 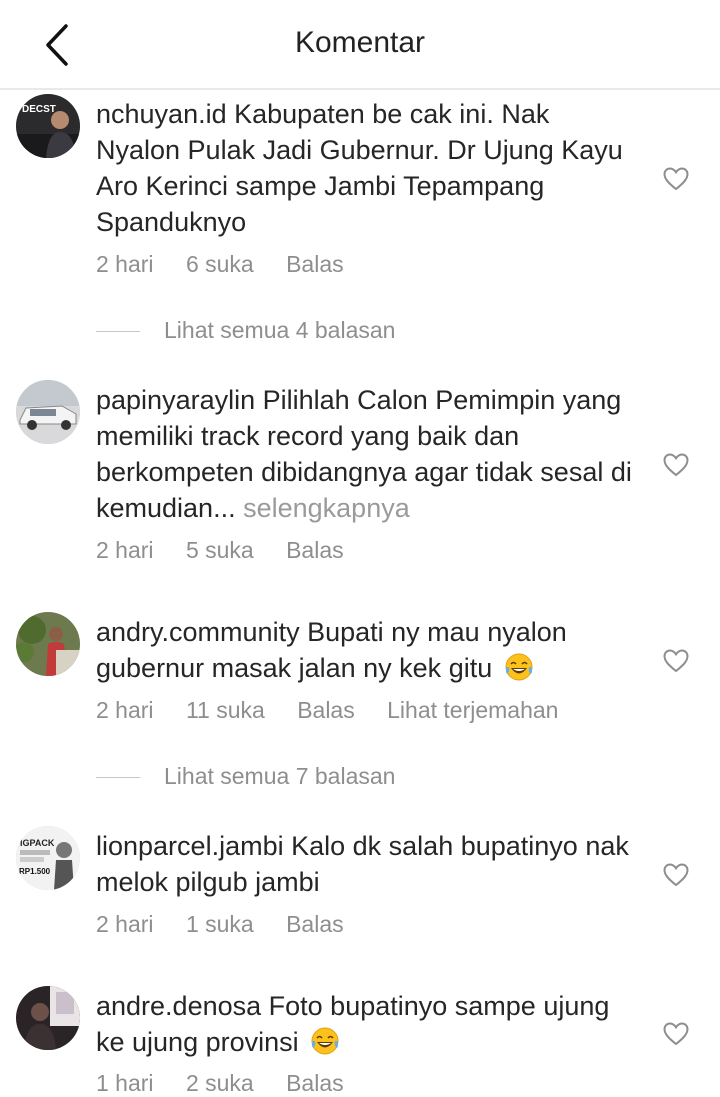 I want to click on view-replies-button: Lihat semua 7 balasan, so click(x=245, y=776).